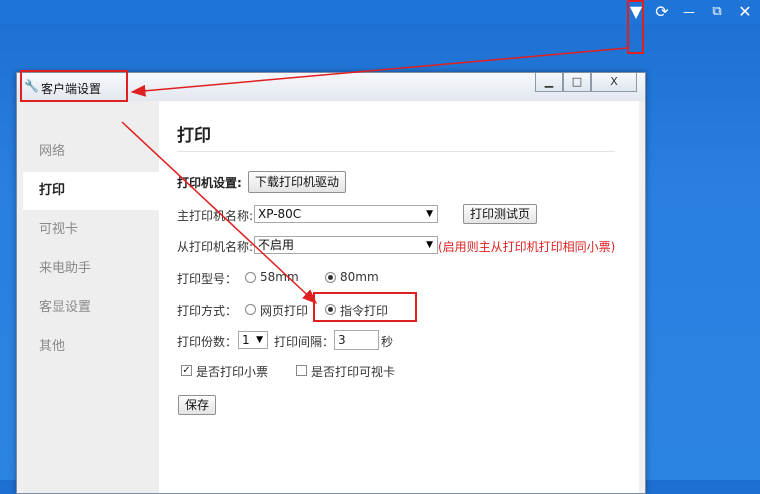  I want to click on main-printer-select: XP-80C ▼, so click(346, 214).